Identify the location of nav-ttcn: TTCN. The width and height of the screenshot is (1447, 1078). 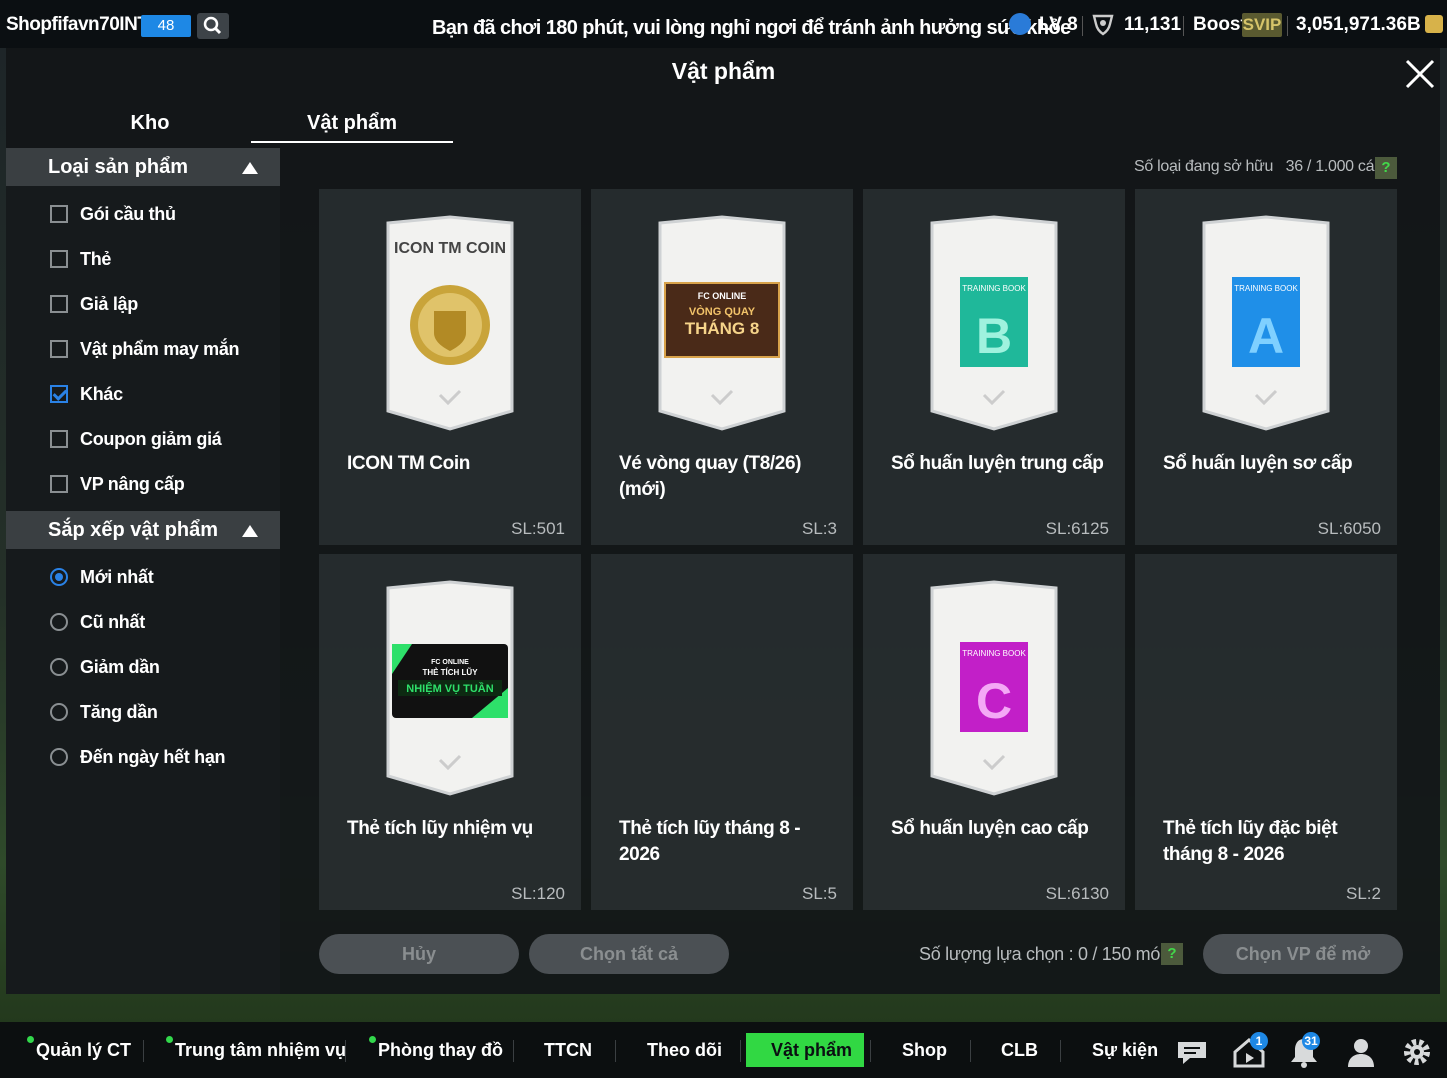
(568, 1050).